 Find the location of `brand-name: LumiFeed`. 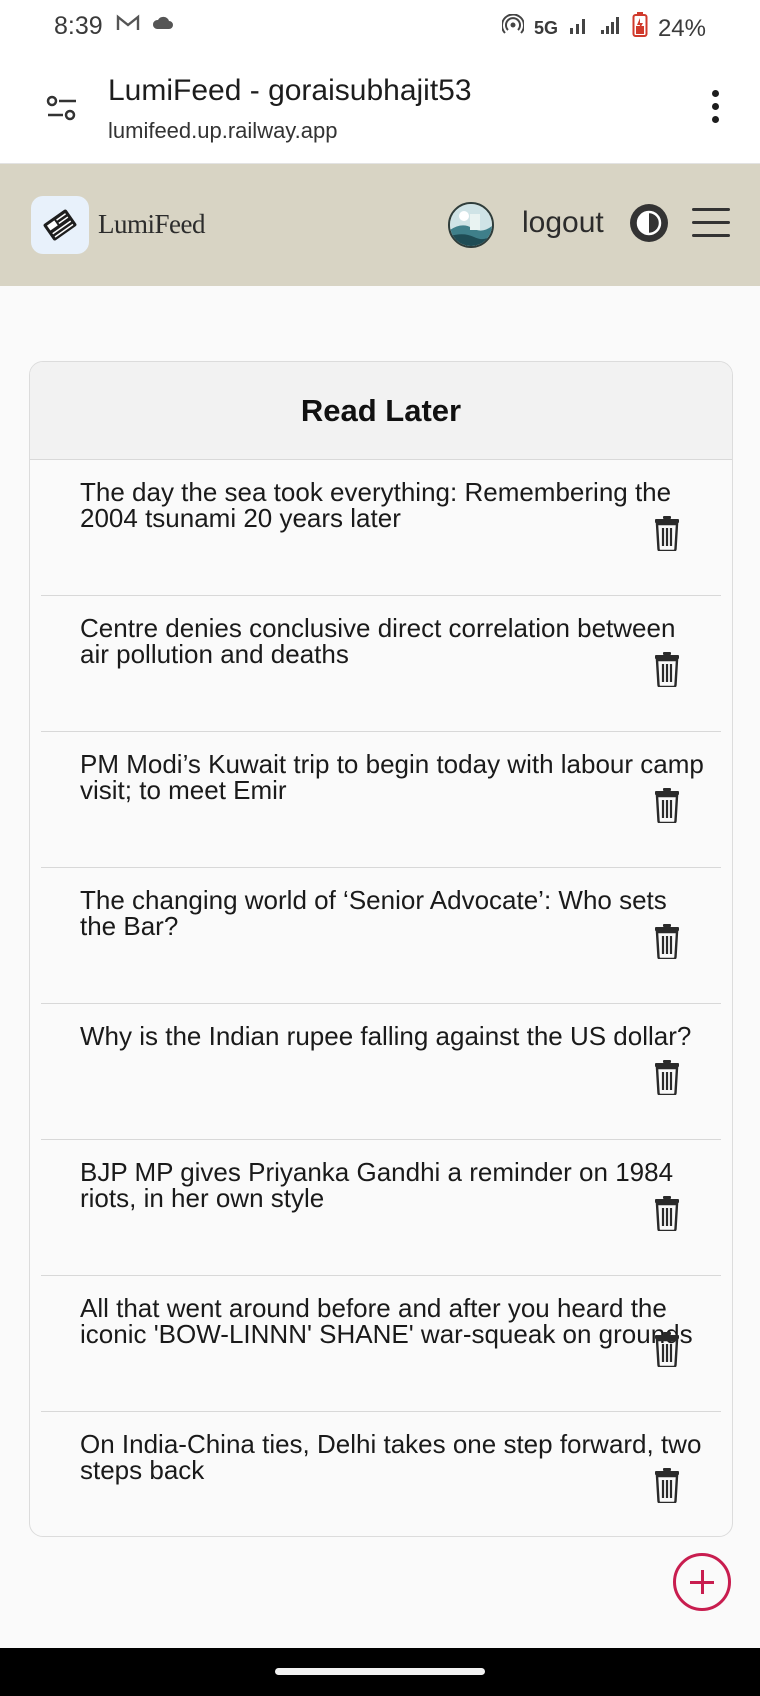

brand-name: LumiFeed is located at coordinates (151, 224).